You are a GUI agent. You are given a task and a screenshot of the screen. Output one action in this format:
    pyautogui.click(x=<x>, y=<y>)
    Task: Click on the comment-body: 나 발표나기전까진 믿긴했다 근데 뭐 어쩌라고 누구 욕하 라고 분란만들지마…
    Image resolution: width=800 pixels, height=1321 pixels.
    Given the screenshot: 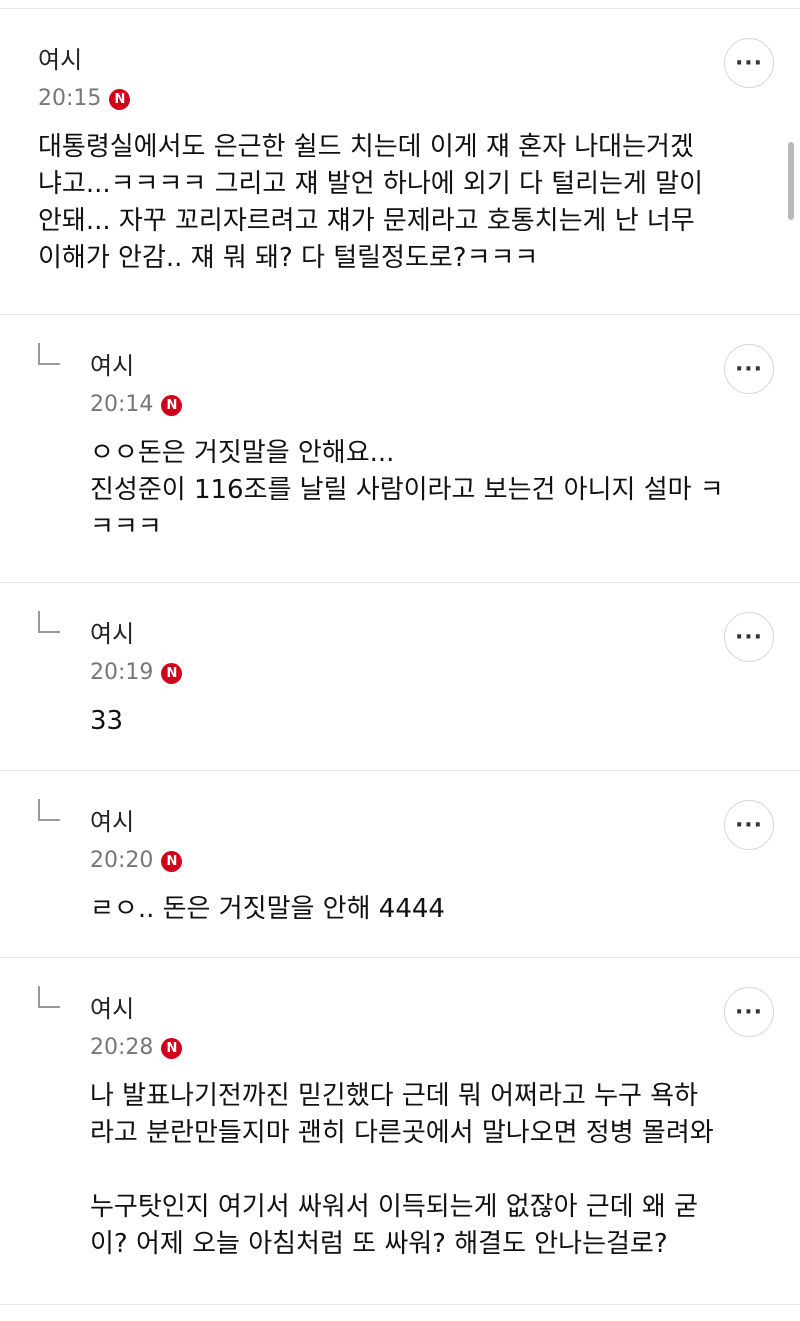 What is the action you would take?
    pyautogui.click(x=430, y=1170)
    